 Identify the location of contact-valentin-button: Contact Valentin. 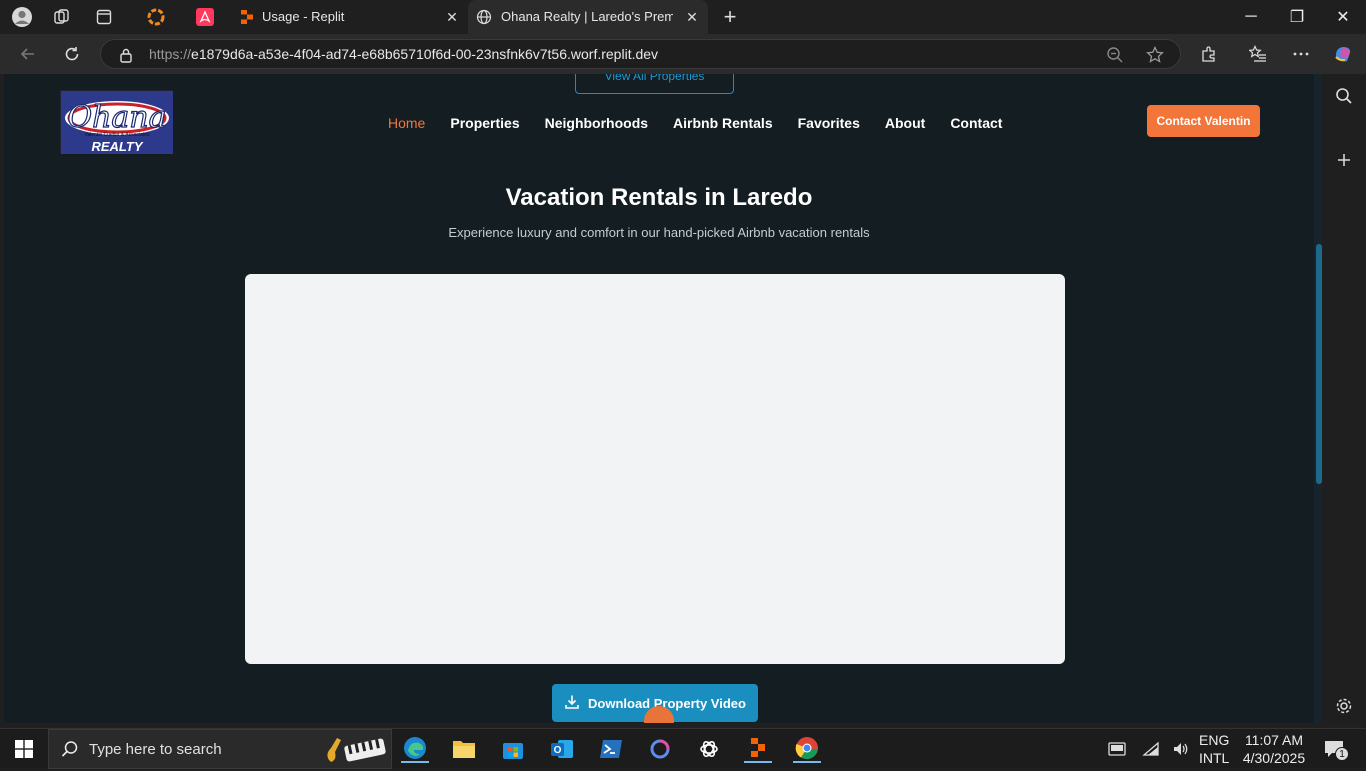
(1203, 121).